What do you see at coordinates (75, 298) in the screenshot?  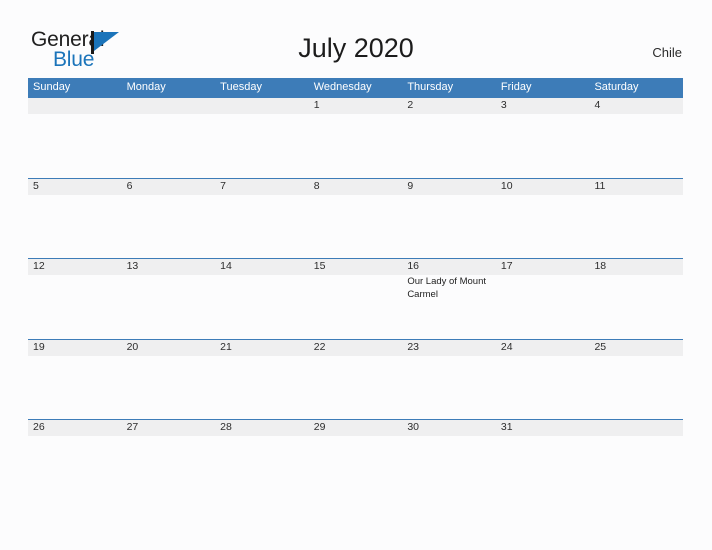 I see `day-cell-12: 12` at bounding box center [75, 298].